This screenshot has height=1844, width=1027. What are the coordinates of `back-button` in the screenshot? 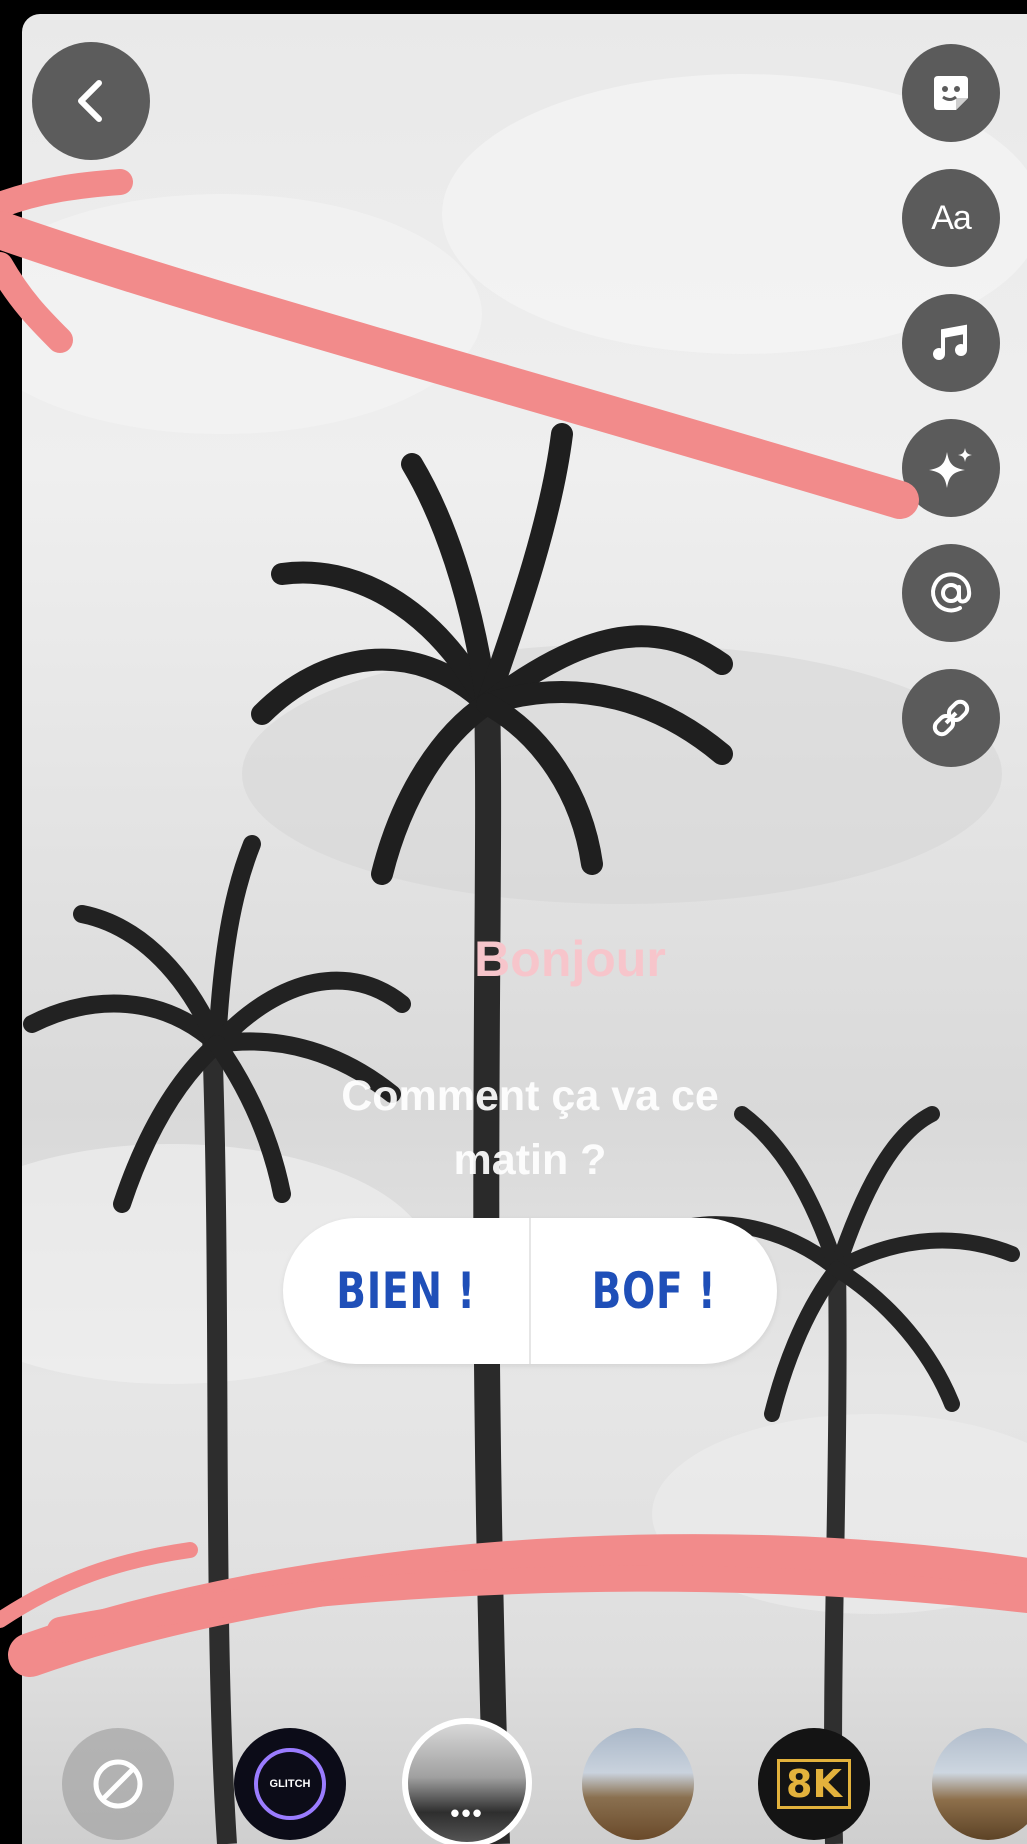 It's located at (91, 101).